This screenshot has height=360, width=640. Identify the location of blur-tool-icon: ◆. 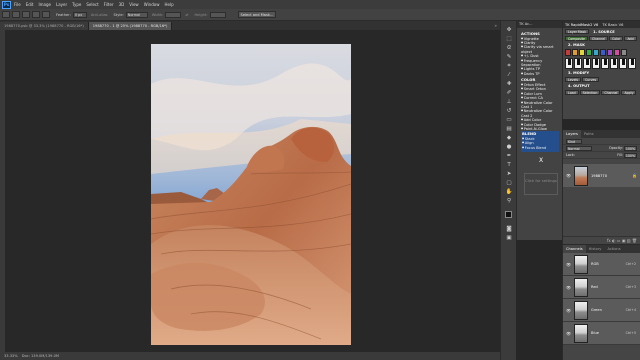
(509, 138).